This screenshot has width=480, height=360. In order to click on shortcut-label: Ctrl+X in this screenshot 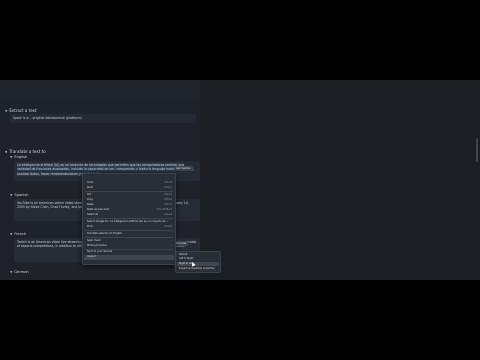, I will do `click(168, 194)`.